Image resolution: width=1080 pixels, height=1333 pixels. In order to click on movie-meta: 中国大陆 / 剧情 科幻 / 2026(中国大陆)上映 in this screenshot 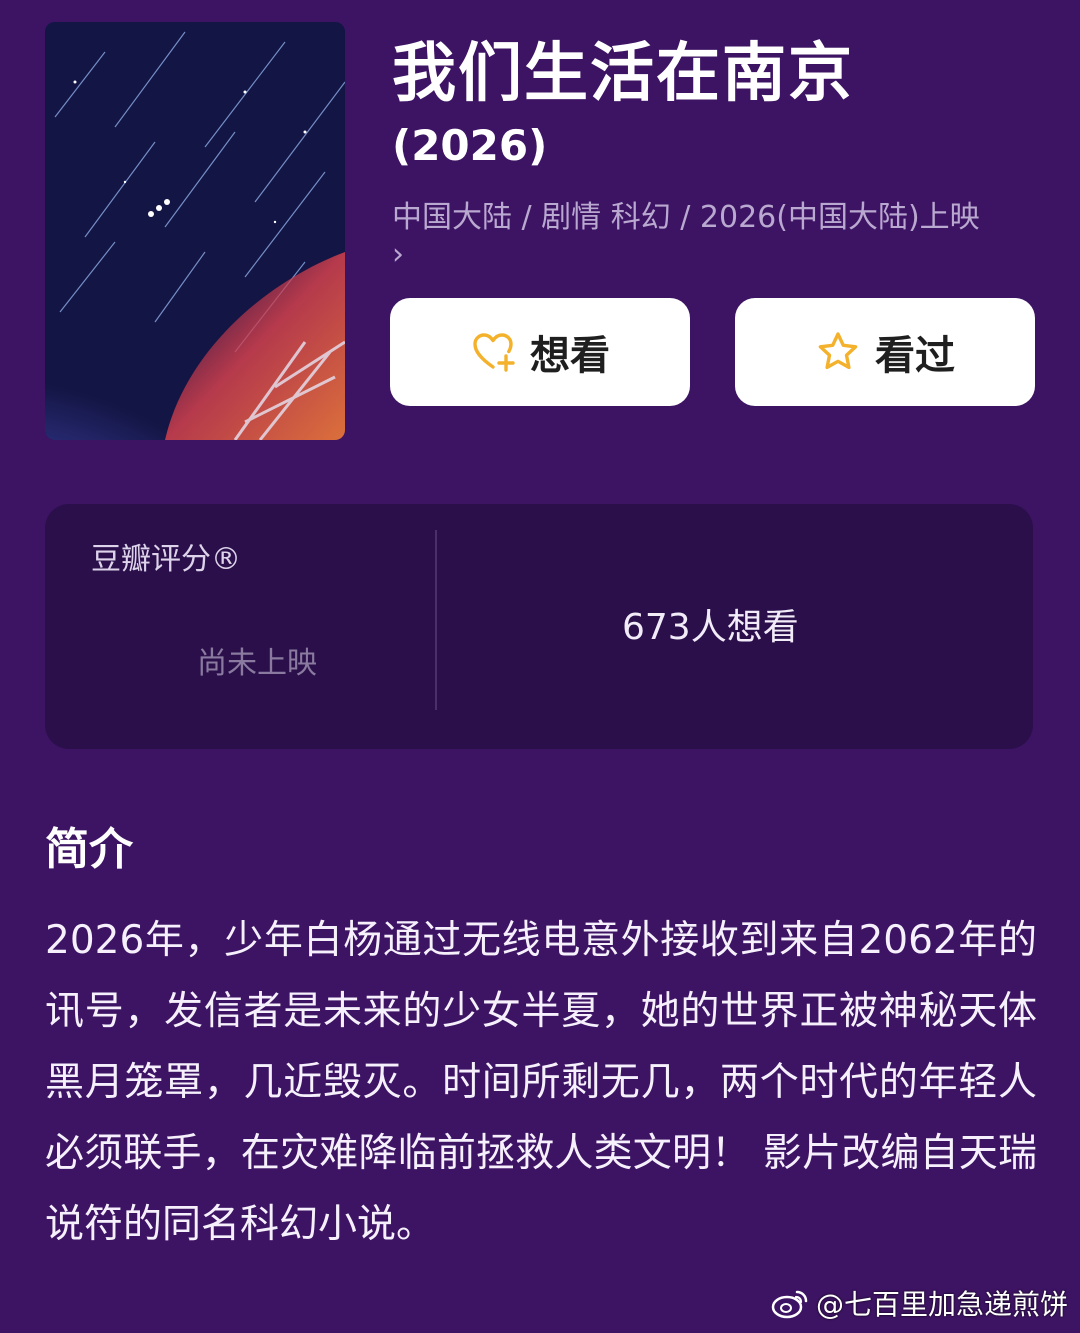, I will do `click(686, 218)`.